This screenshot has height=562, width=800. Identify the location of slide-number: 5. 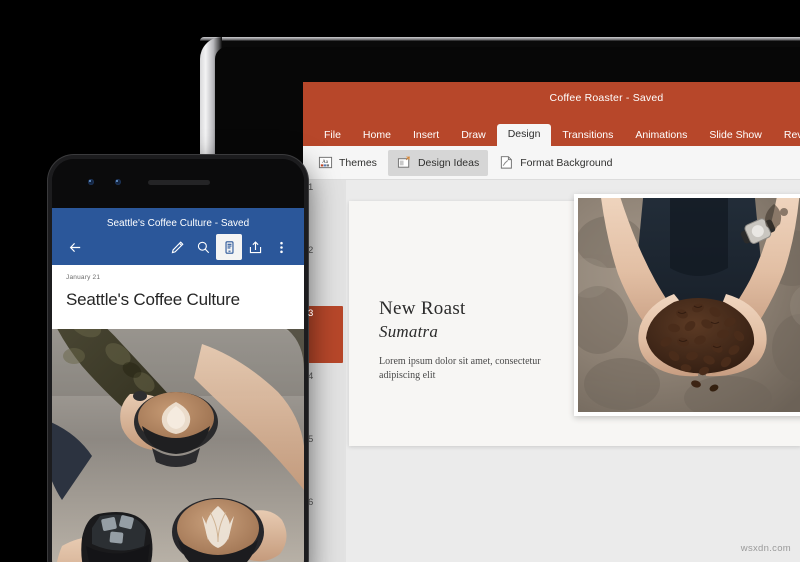
(311, 439).